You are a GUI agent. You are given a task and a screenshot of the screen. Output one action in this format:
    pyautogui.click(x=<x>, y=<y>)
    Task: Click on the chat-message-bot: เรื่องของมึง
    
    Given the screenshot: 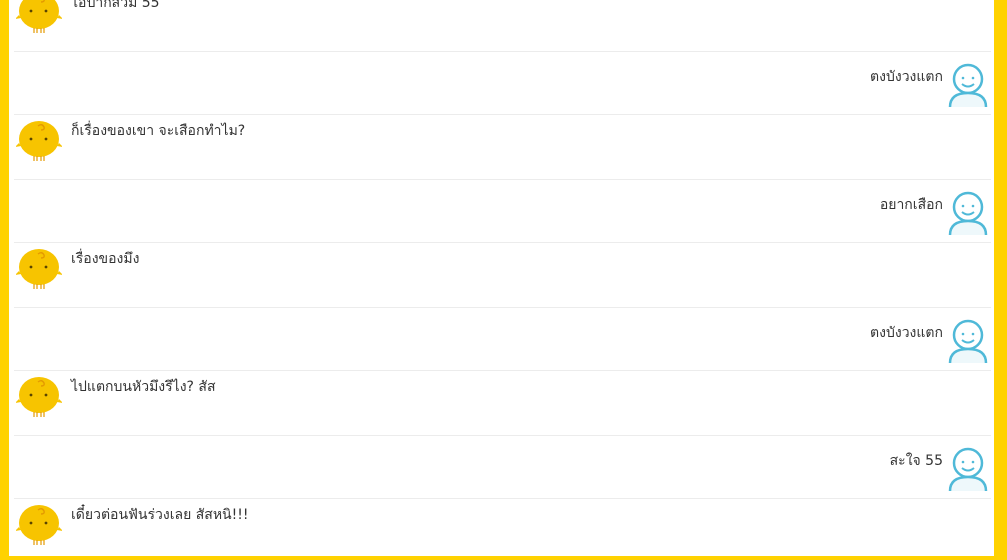 What is the action you would take?
    pyautogui.click(x=502, y=276)
    